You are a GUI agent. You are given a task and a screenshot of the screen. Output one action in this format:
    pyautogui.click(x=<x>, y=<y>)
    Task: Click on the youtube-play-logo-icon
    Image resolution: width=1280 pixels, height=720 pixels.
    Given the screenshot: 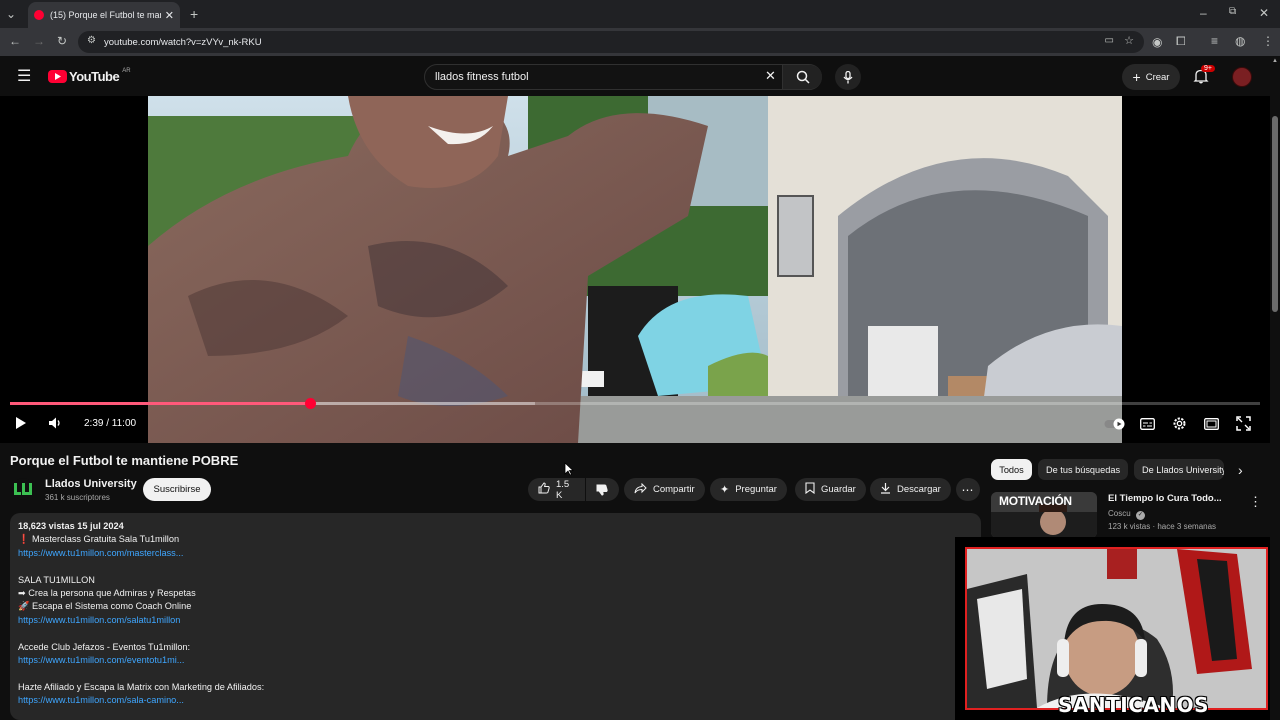 What is the action you would take?
    pyautogui.click(x=57, y=76)
    